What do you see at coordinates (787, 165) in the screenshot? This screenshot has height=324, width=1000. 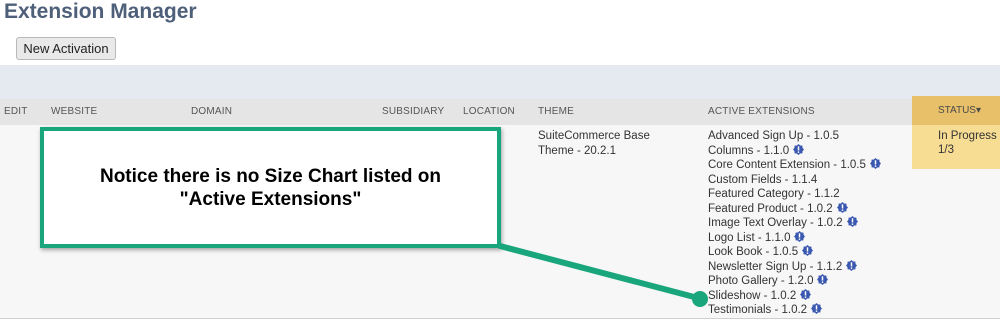 I see `extension-label: Core Content Extension - 1.0.5` at bounding box center [787, 165].